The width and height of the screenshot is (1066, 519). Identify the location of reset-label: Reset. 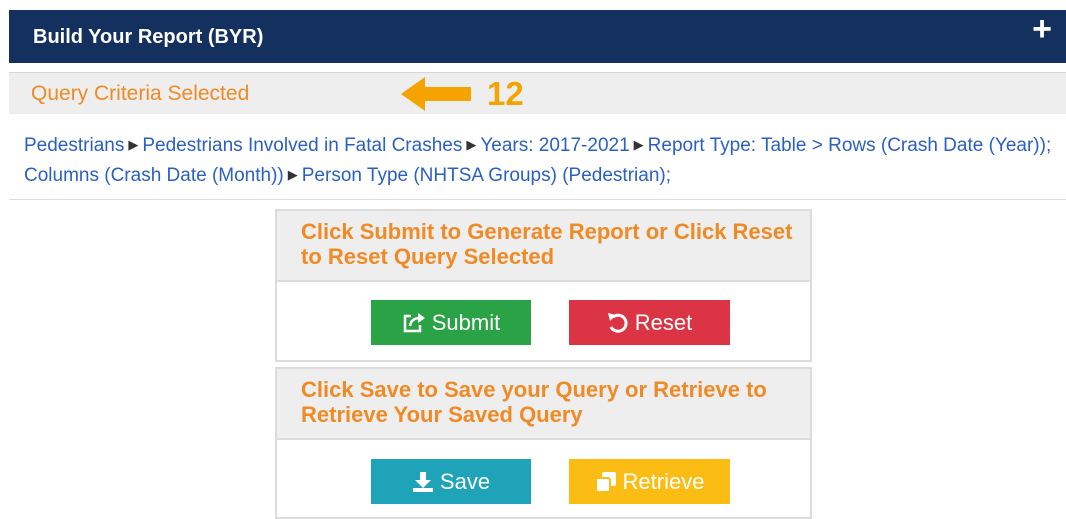
(663, 322).